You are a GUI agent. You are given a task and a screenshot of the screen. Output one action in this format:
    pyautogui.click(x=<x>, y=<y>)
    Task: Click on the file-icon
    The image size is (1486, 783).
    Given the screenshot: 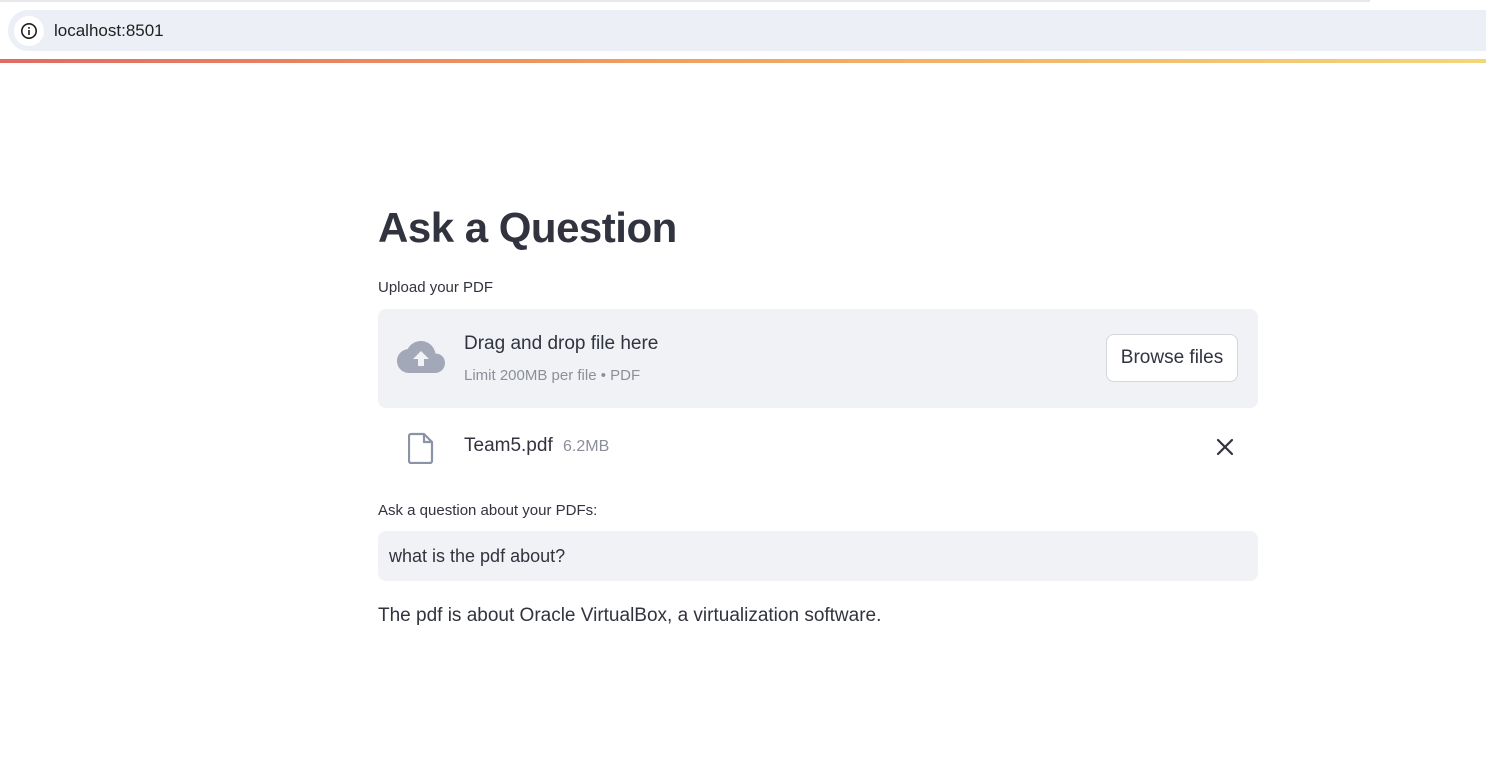 What is the action you would take?
    pyautogui.click(x=421, y=448)
    